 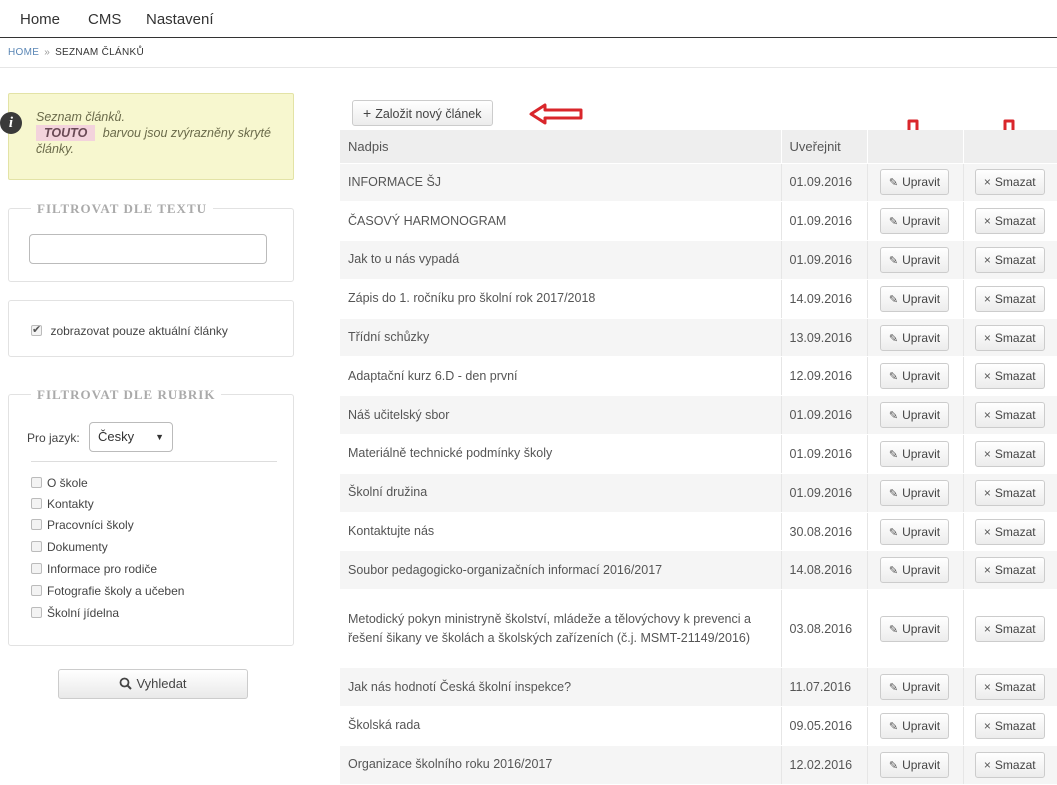 I want to click on rubrika-item: Kontakty, so click(x=62, y=504).